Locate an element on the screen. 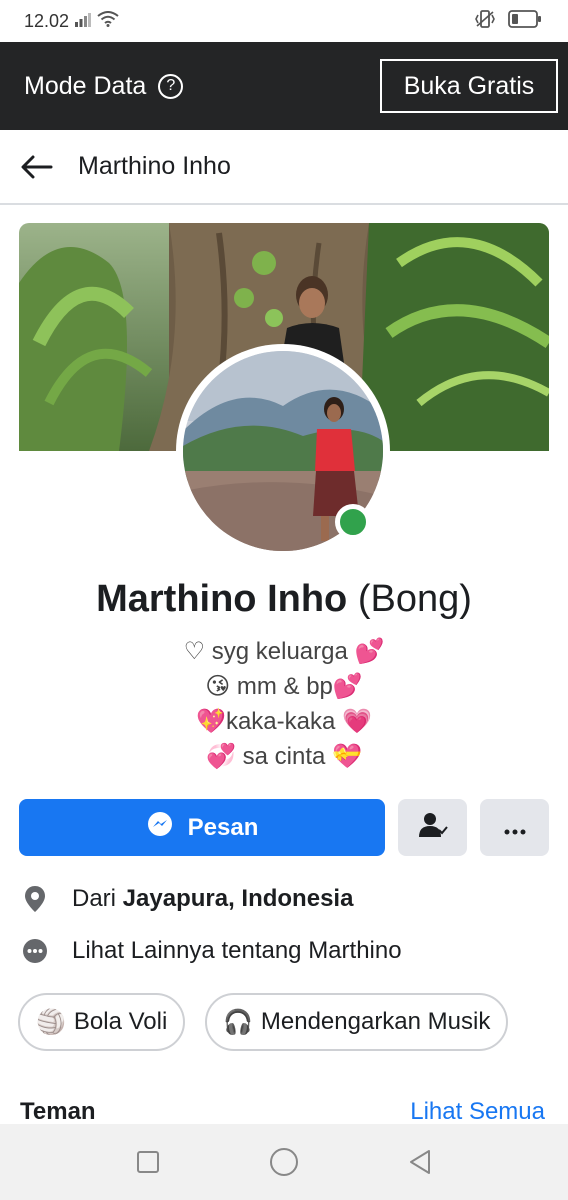  see-more-about-row: Lihat Lainnya tentang Marthino is located at coordinates (285, 951).